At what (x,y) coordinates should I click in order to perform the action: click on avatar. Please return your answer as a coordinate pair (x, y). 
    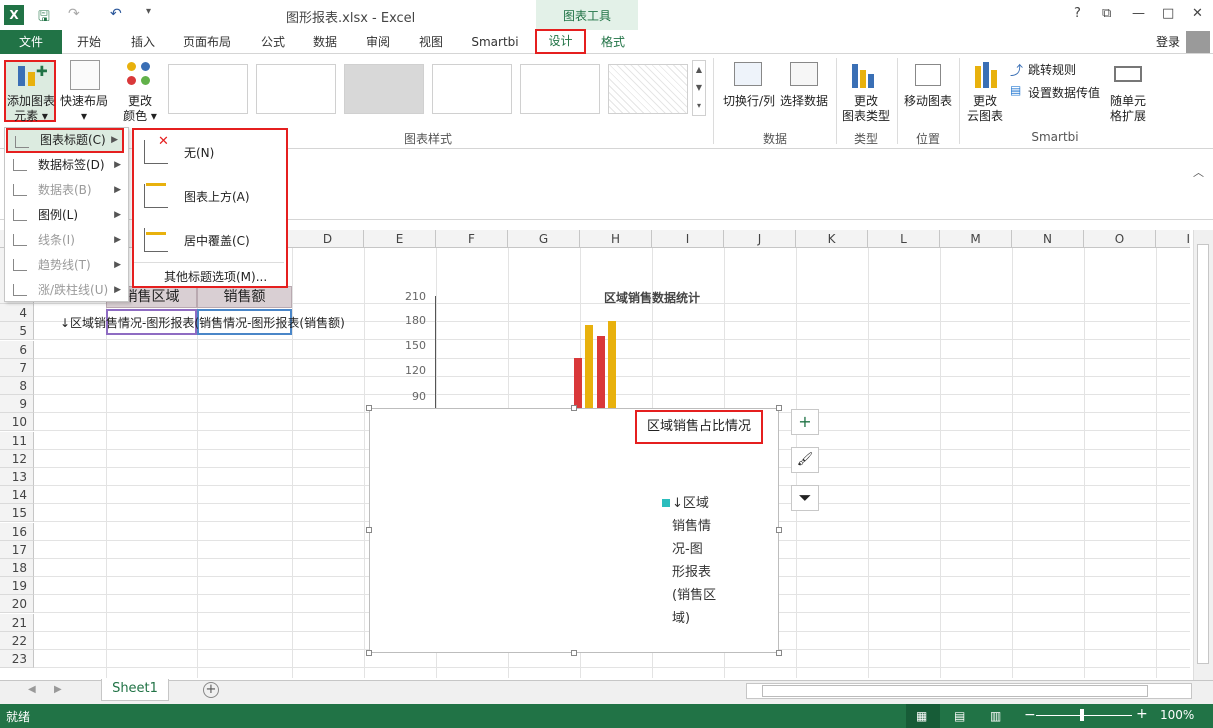
    Looking at the image, I should click on (1198, 42).